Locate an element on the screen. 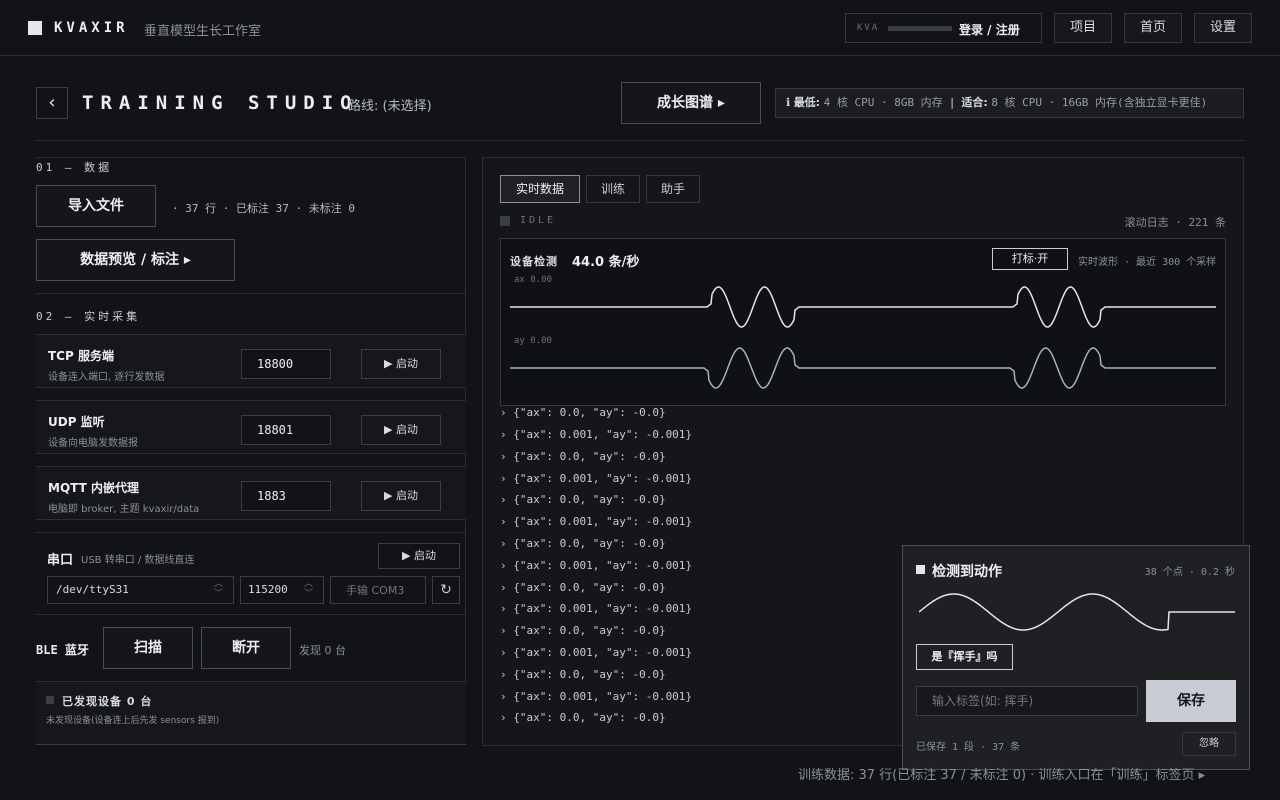 Image resolution: width=1280 pixels, height=800 pixels. serial-divider is located at coordinates (251, 532).